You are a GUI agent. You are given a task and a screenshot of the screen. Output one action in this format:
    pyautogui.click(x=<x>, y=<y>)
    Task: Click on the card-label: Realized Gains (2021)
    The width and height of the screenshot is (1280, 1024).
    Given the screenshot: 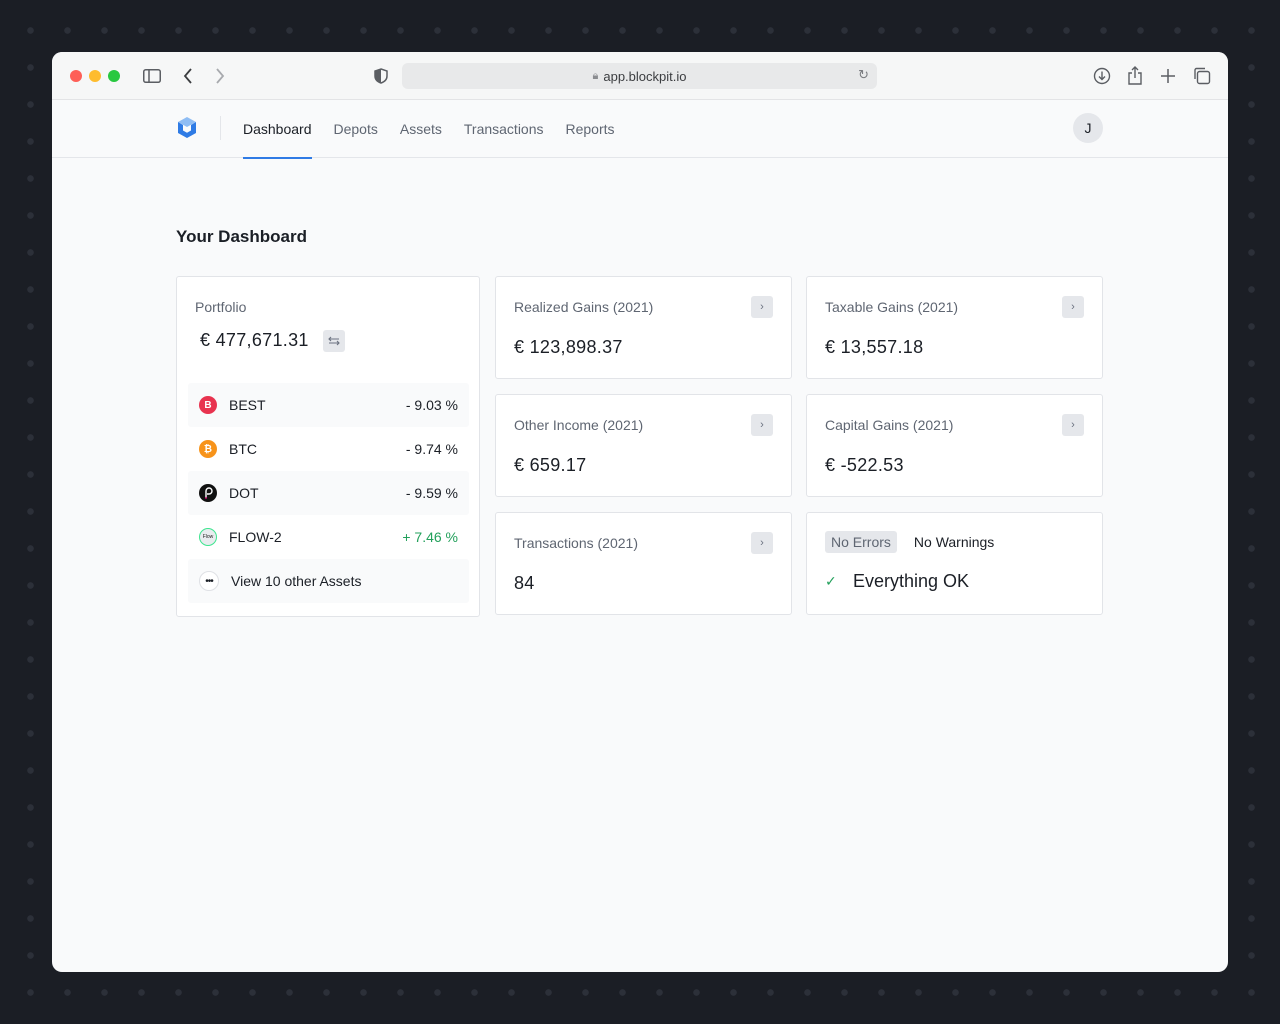 What is the action you would take?
    pyautogui.click(x=584, y=307)
    